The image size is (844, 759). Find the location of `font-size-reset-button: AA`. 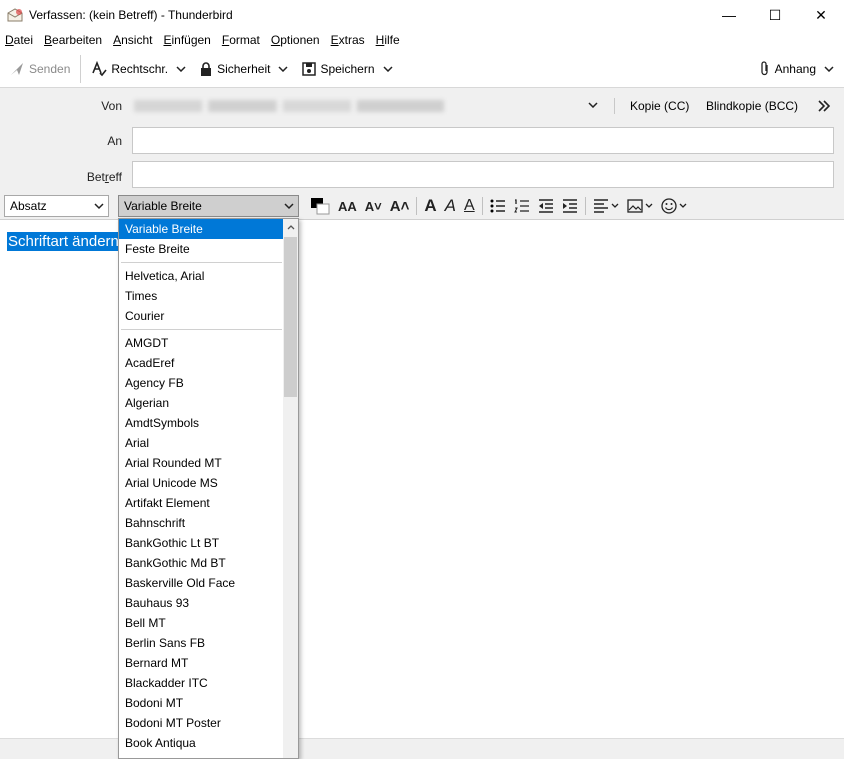

font-size-reset-button: AA is located at coordinates (347, 206).